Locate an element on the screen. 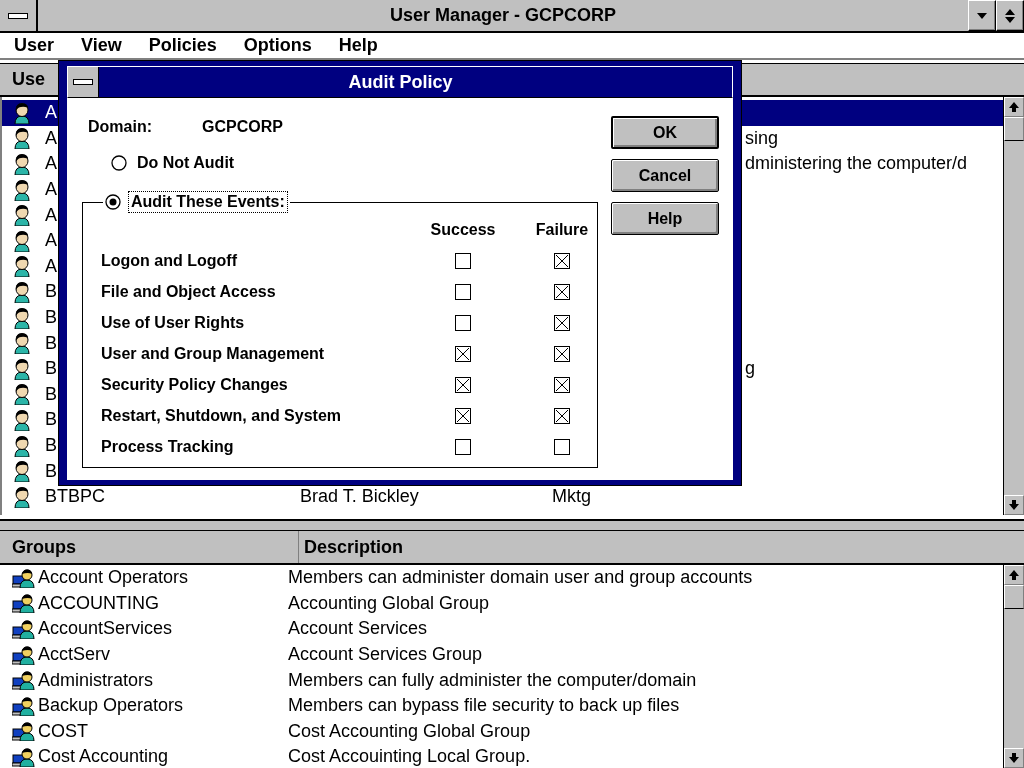  description-text: Account Services Group is located at coordinates (385, 655).